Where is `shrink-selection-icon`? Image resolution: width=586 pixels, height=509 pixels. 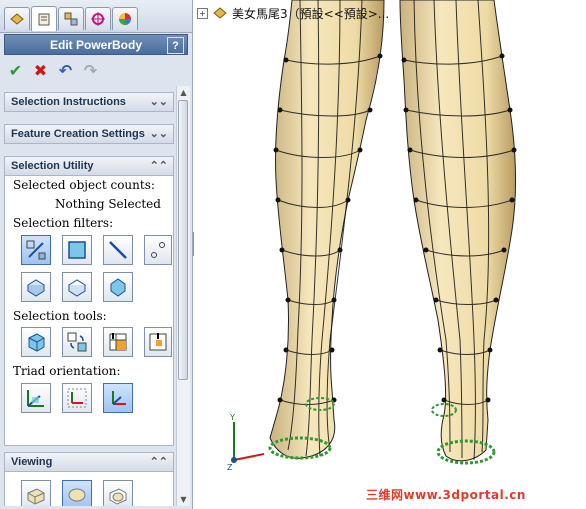
shrink-selection-icon is located at coordinates (158, 342).